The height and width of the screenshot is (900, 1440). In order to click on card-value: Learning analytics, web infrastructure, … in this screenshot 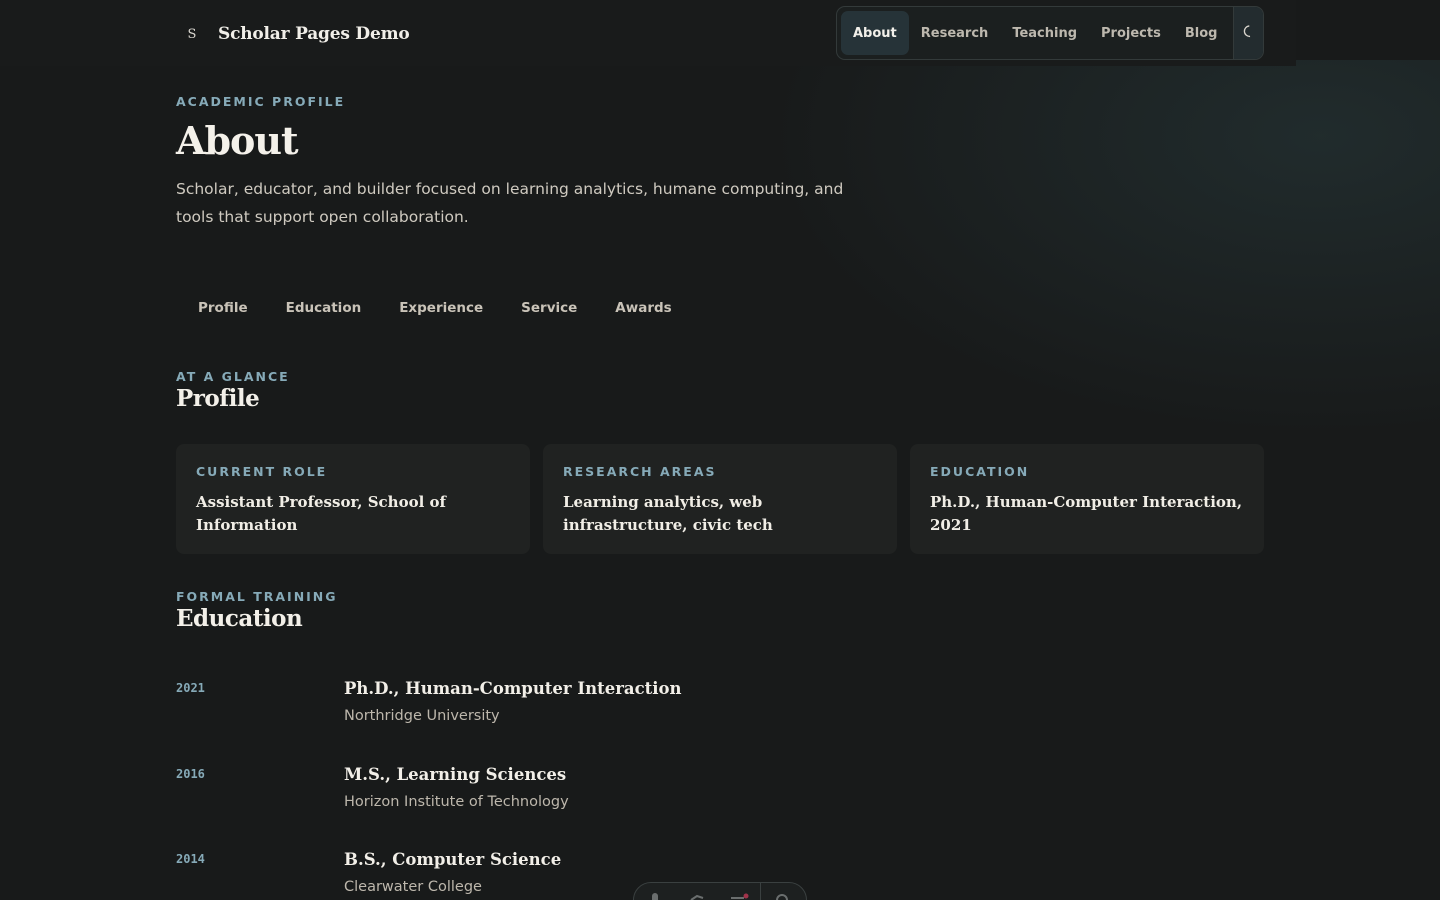, I will do `click(668, 513)`.